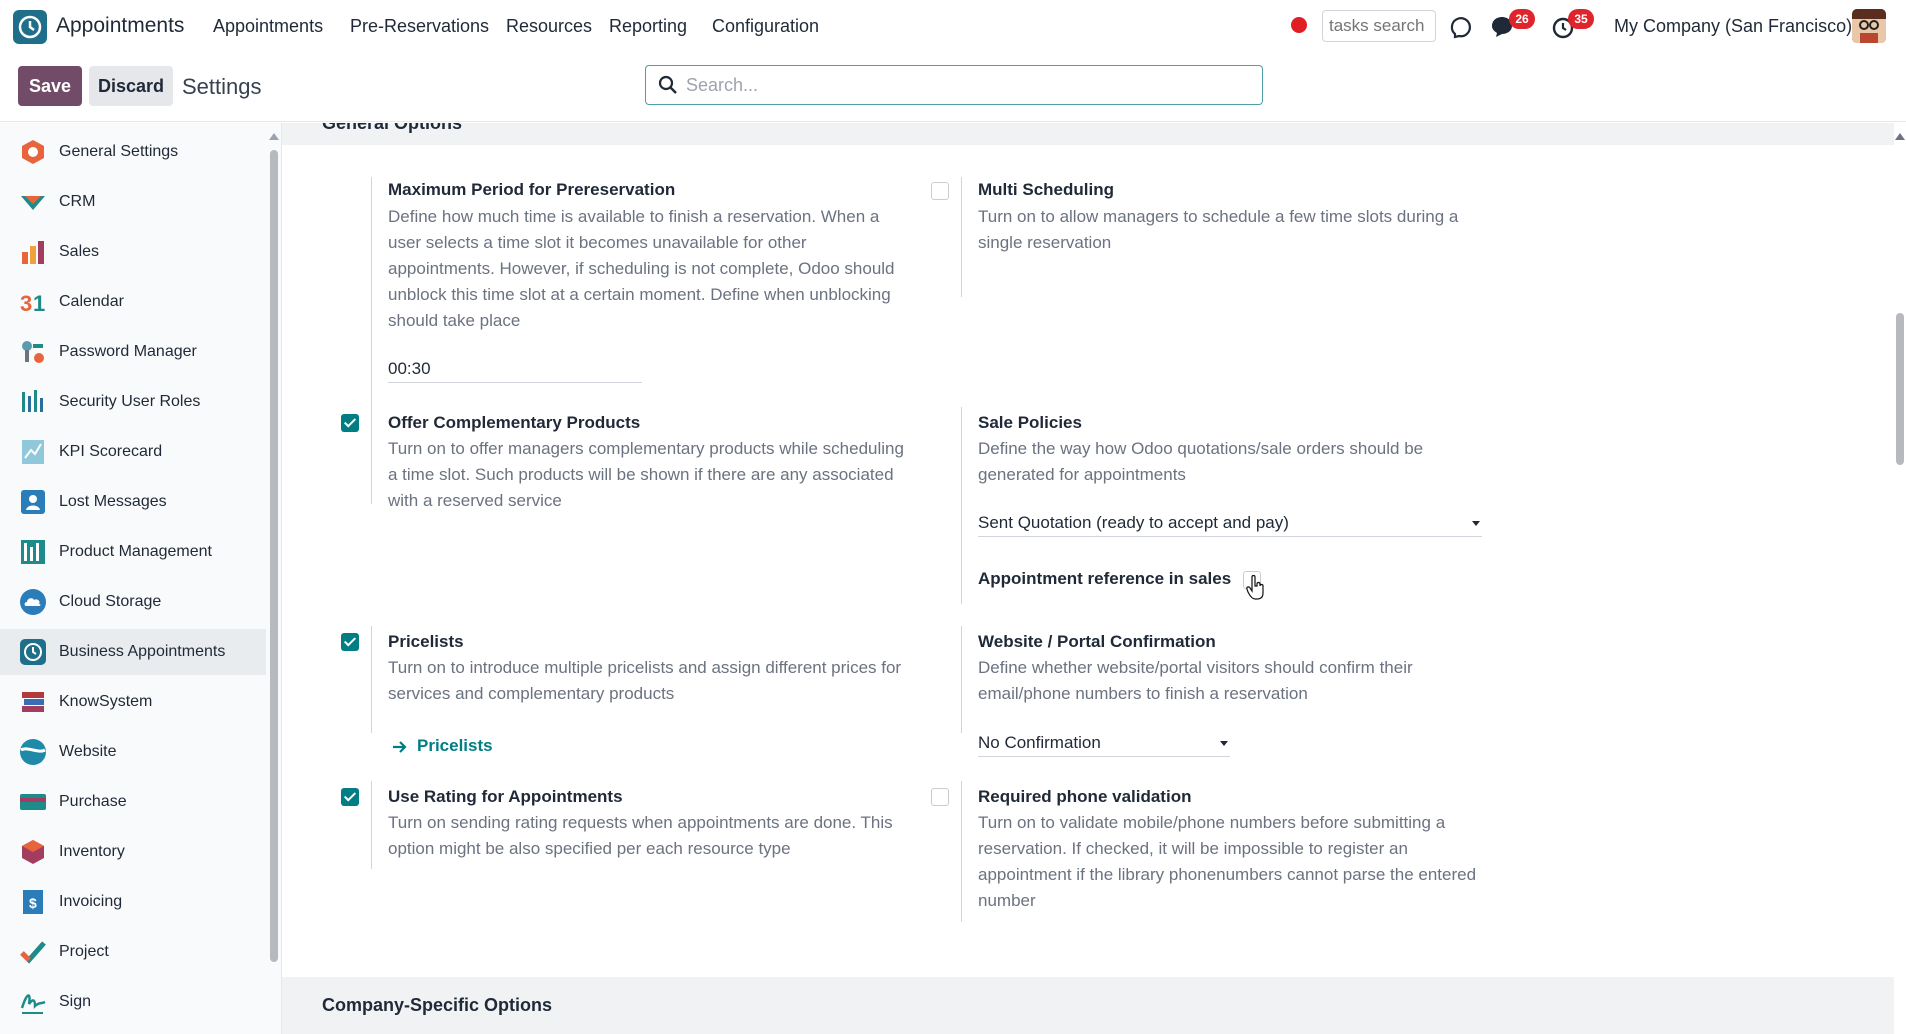 The height and width of the screenshot is (1034, 1906). Describe the element at coordinates (133, 452) in the screenshot. I see `sidebar-item-kpi-scorecard: KPI Scorecard` at that location.